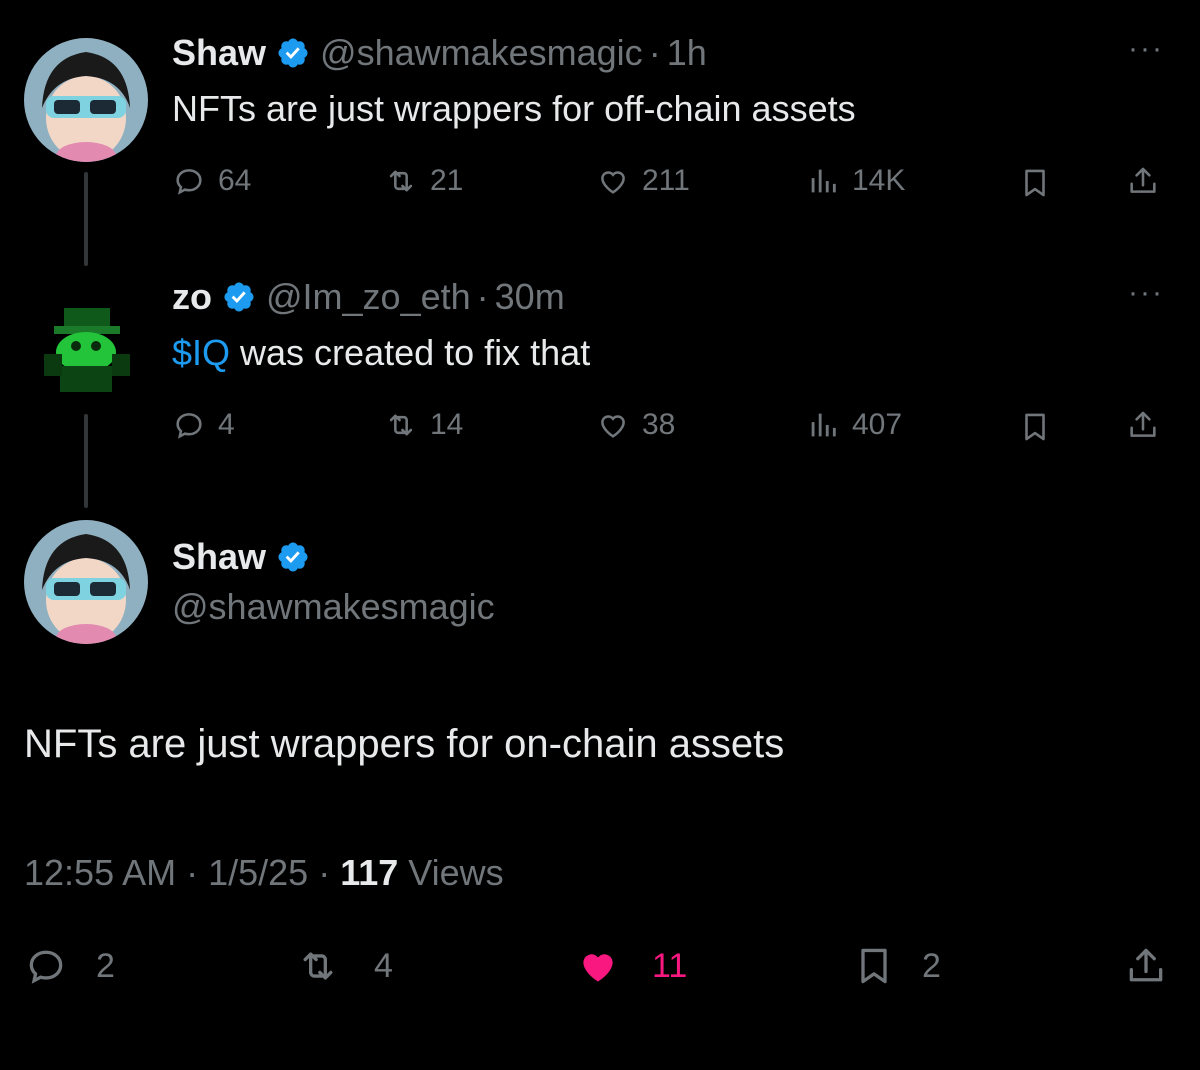 The image size is (1200, 1070). Describe the element at coordinates (219, 53) in the screenshot. I see `tweet1-name: Shaw` at that location.